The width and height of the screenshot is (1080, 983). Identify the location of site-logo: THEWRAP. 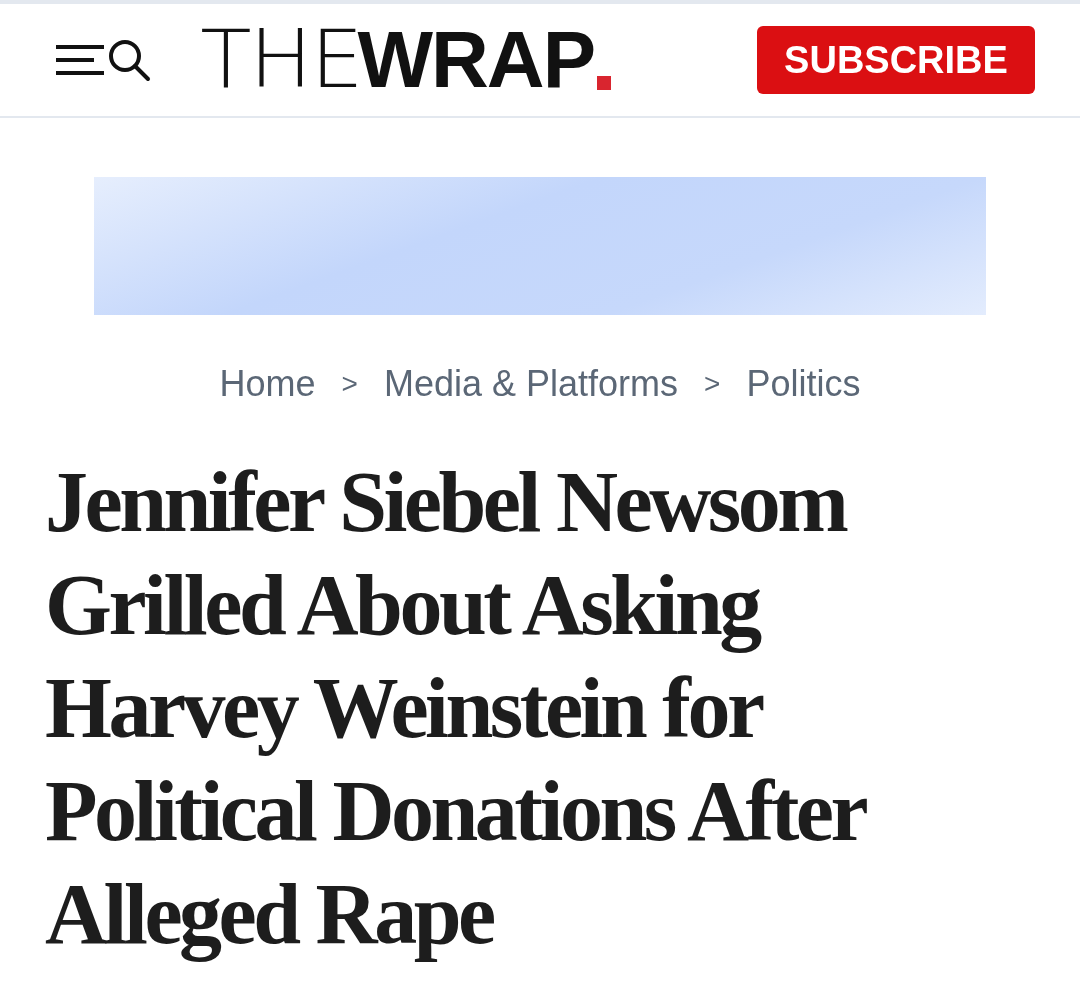
(407, 60).